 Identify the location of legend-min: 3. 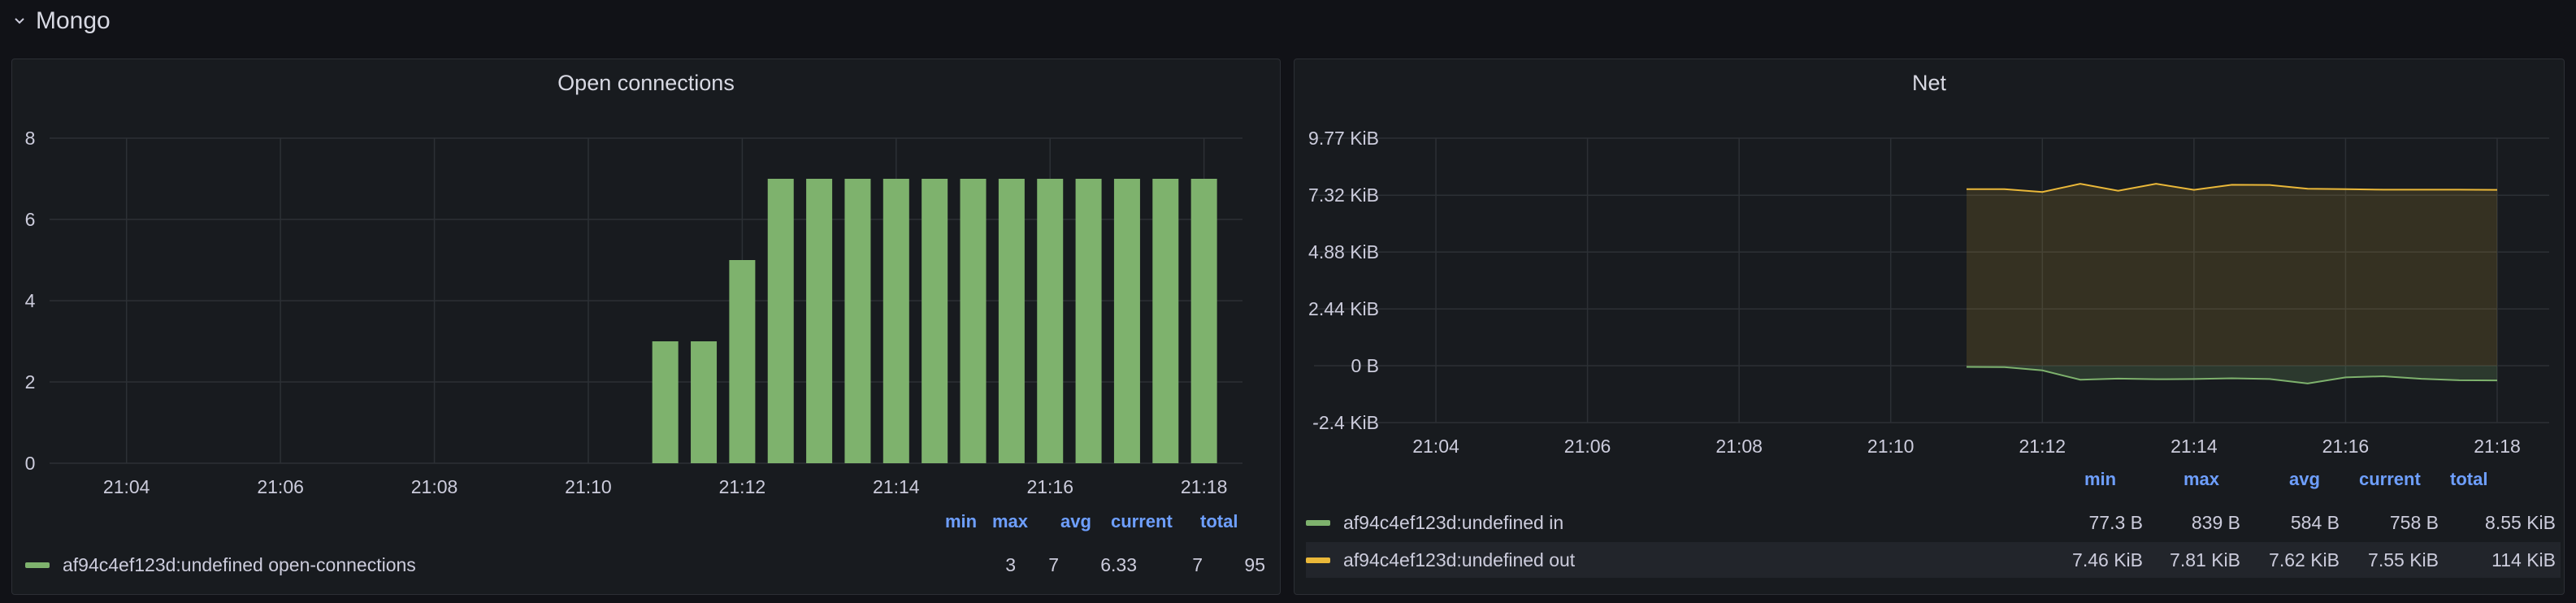
(1010, 564).